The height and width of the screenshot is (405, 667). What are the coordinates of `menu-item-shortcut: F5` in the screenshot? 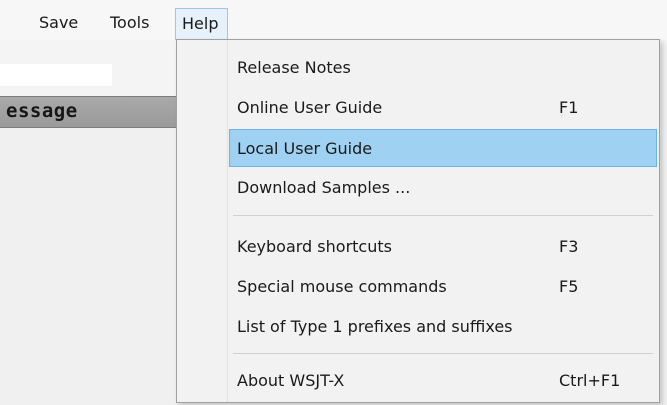 It's located at (569, 286).